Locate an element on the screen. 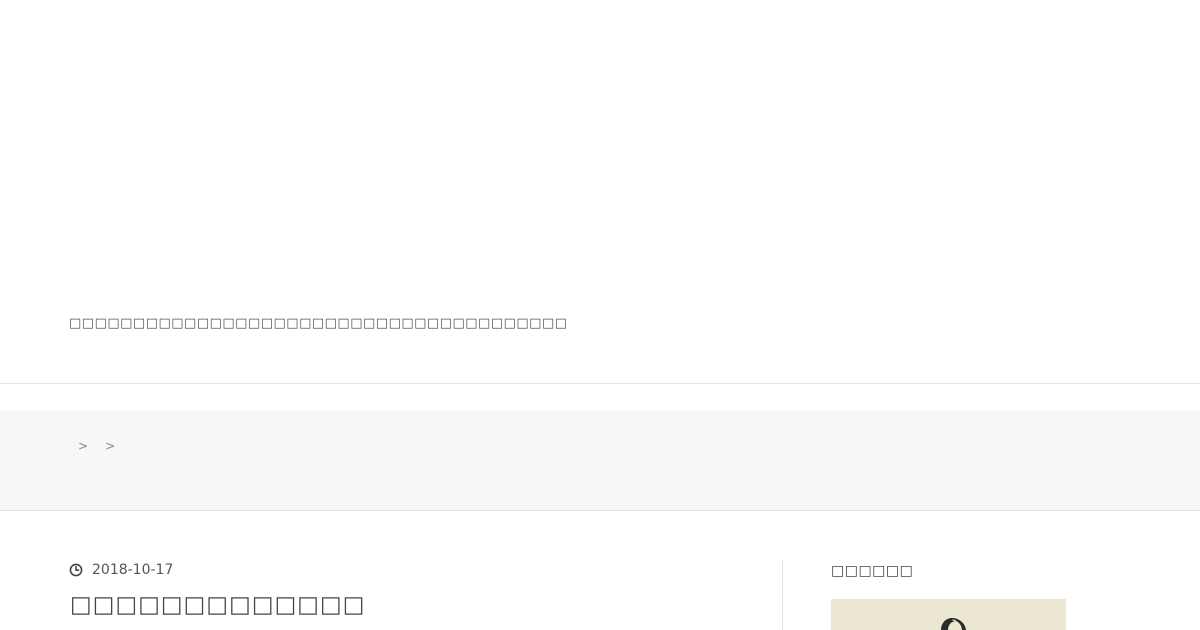 This screenshot has height=630, width=1200. header-divider is located at coordinates (600, 383).